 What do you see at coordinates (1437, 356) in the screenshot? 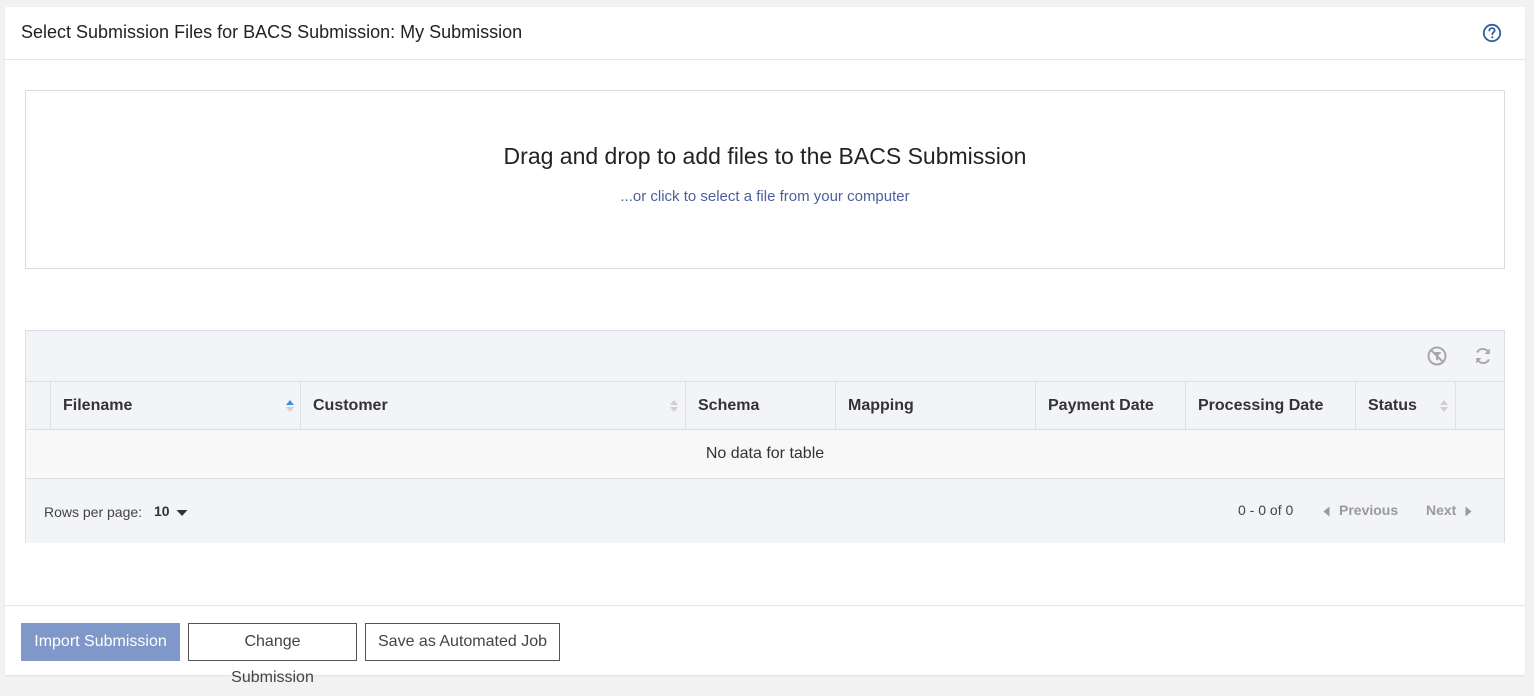
I see `clear-filter-icon` at bounding box center [1437, 356].